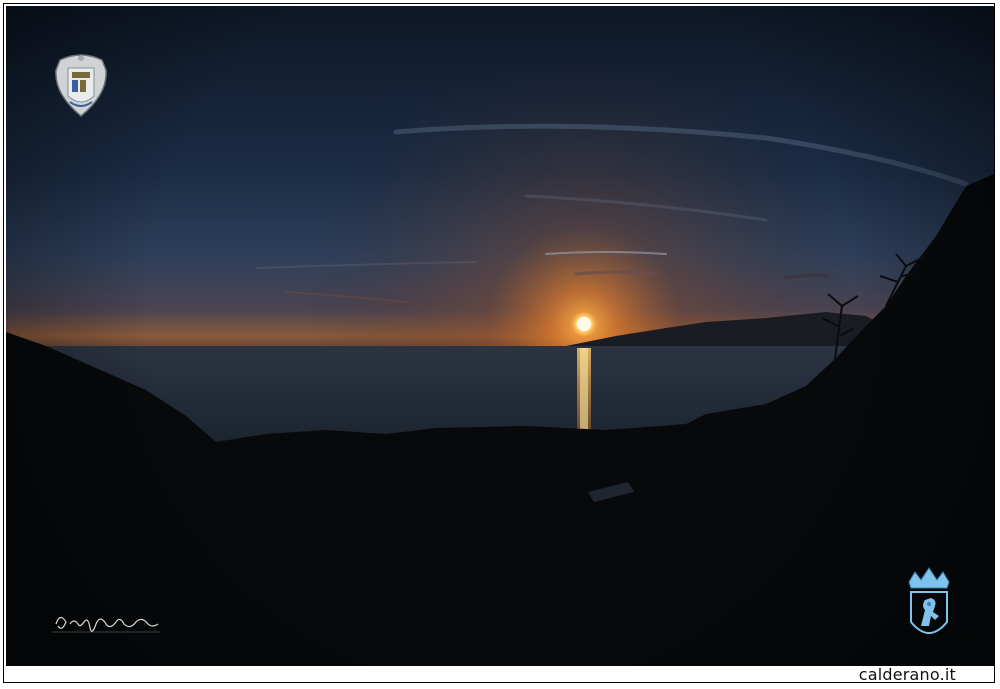 Image resolution: width=1000 pixels, height=689 pixels. I want to click on lion-crest-icon, so click(929, 600).